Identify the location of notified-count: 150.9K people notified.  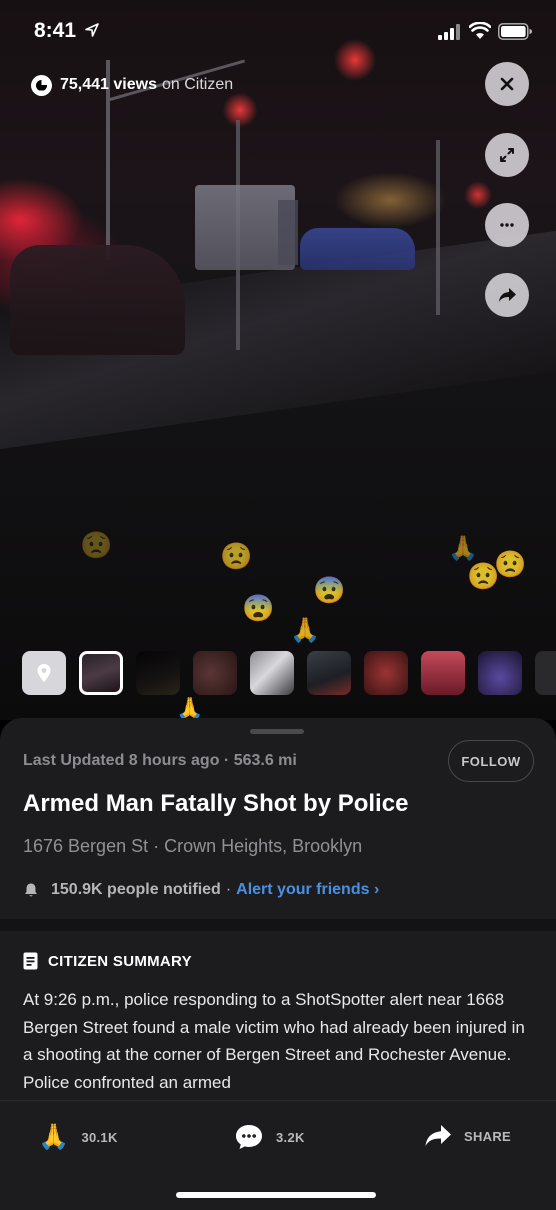
(136, 889).